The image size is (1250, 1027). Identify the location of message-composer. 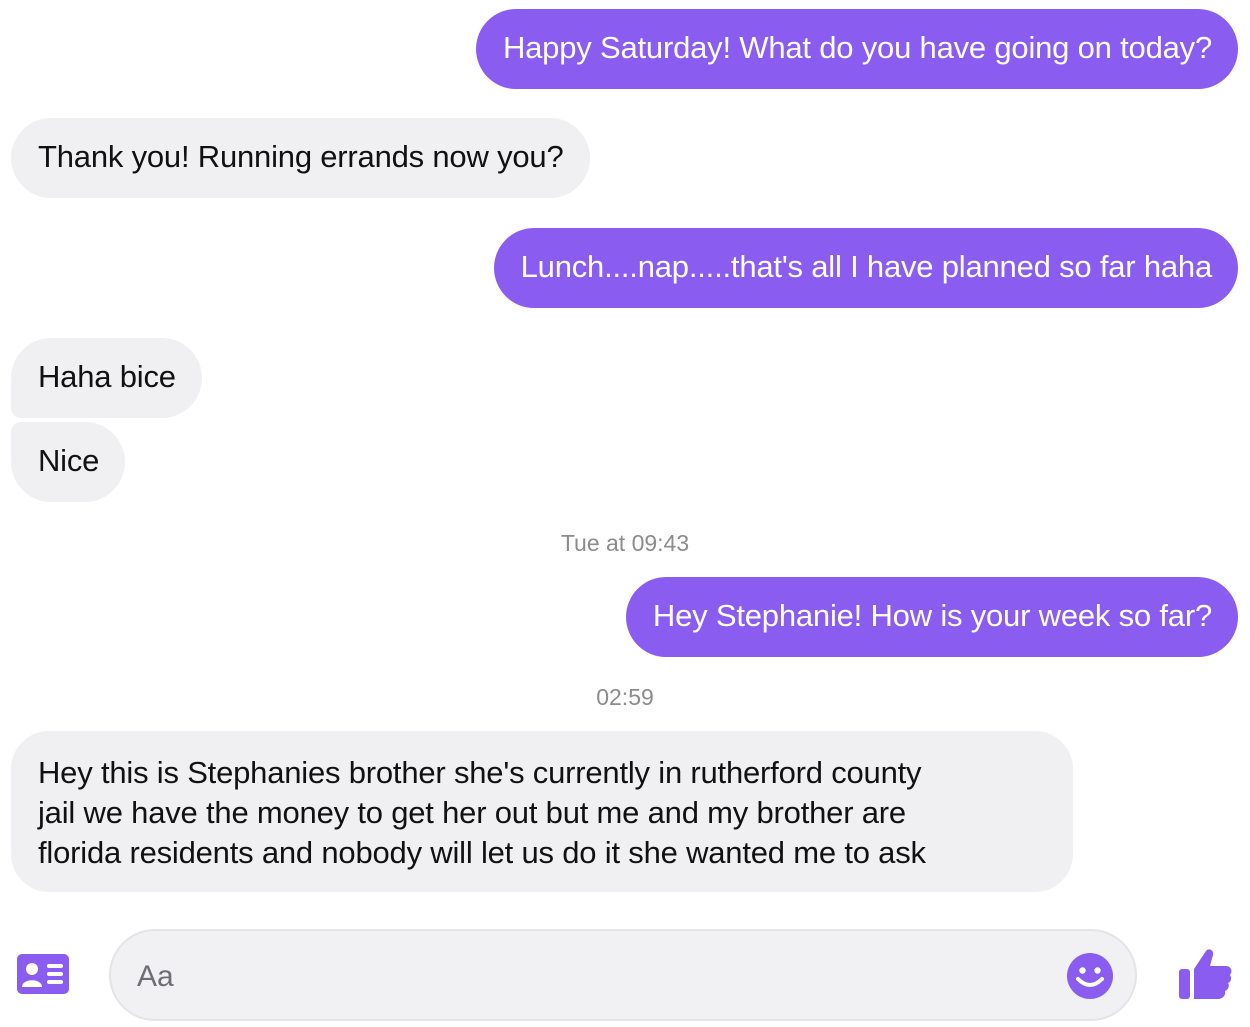
(623, 975).